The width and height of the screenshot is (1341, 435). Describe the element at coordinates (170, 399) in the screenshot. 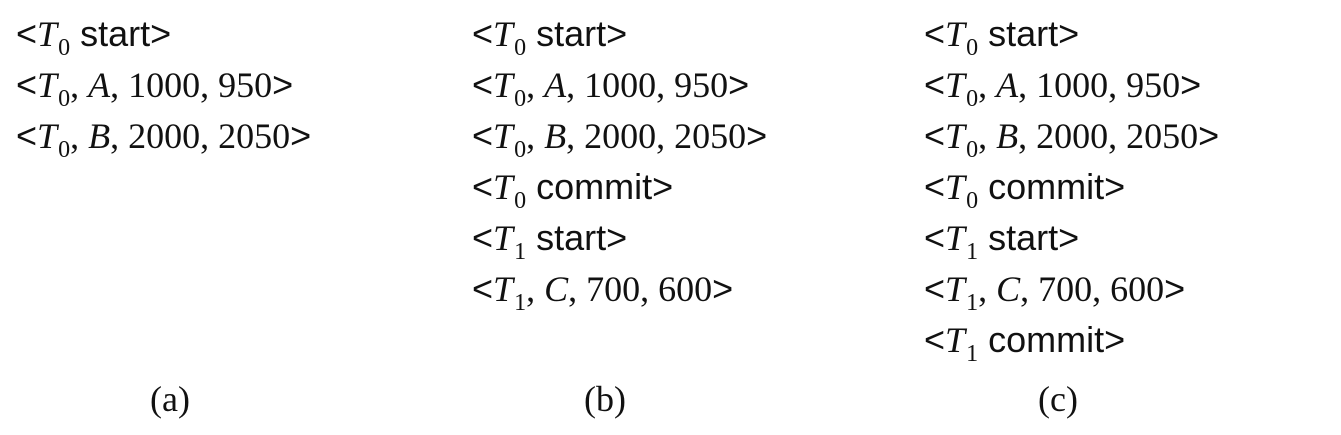

I see `caption-a: (a)` at that location.